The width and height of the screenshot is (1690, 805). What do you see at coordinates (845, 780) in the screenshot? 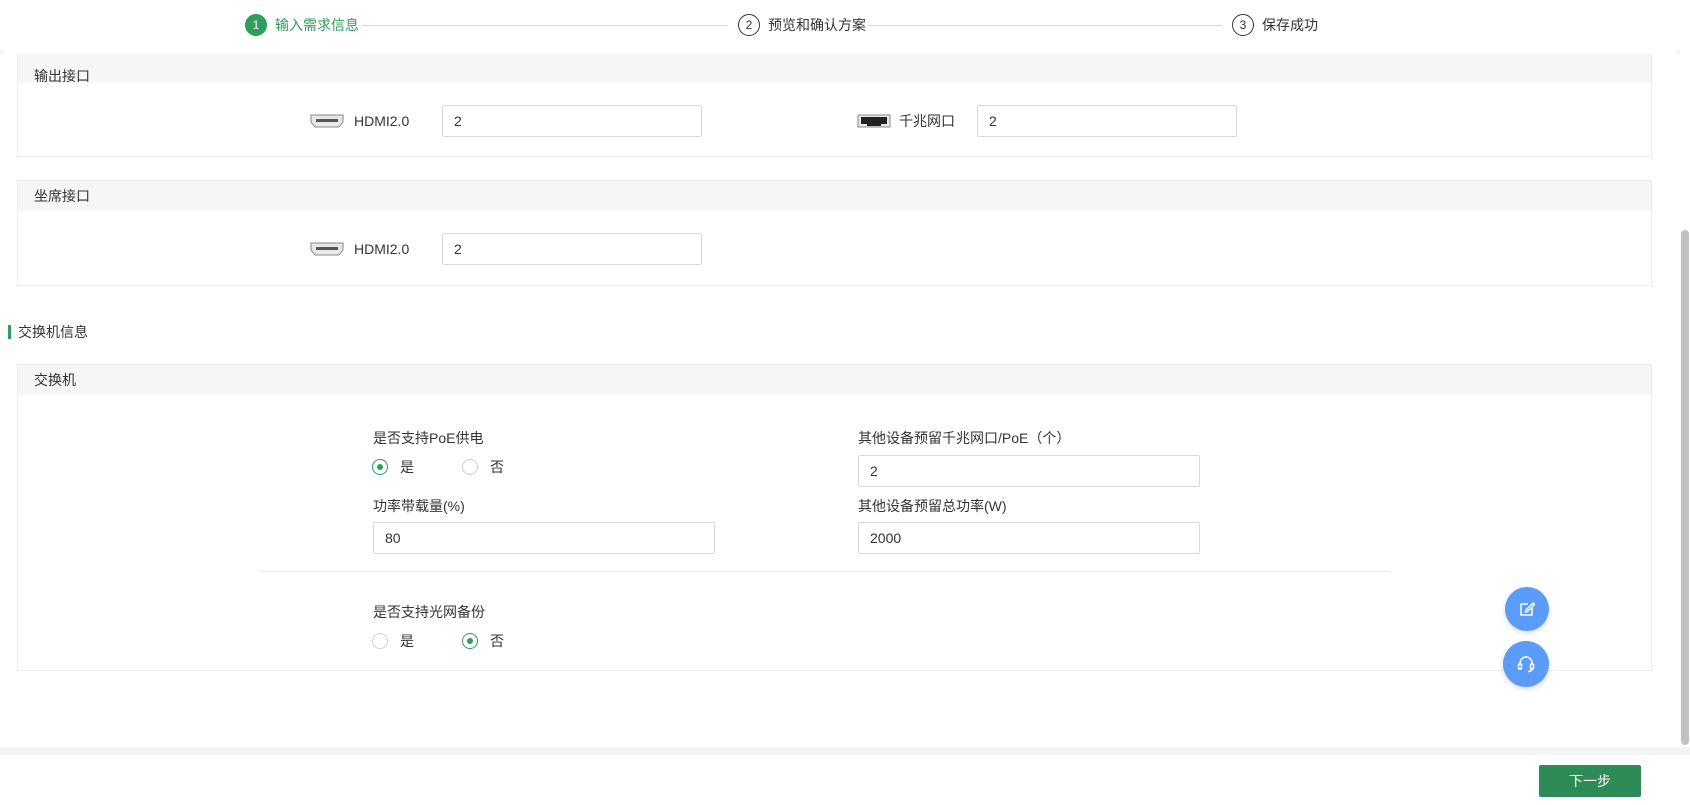
I see `footer-bar: 下一步` at bounding box center [845, 780].